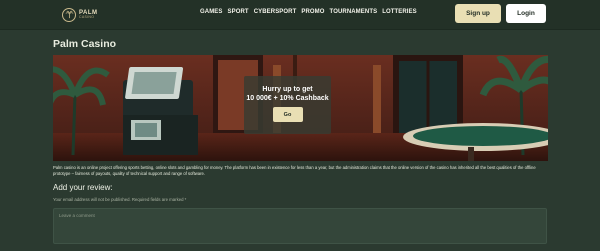 The width and height of the screenshot is (600, 251). I want to click on palm-casino-logo: PALM CASINO, so click(80, 14).